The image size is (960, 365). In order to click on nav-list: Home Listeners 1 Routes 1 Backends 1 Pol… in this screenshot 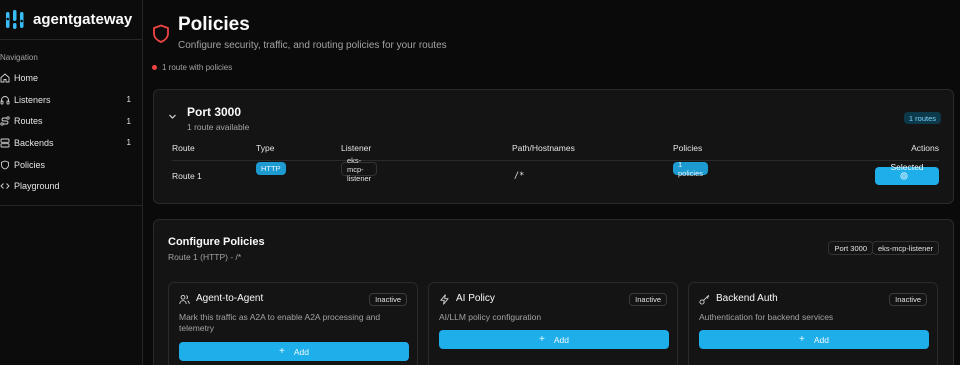, I will do `click(71, 132)`.